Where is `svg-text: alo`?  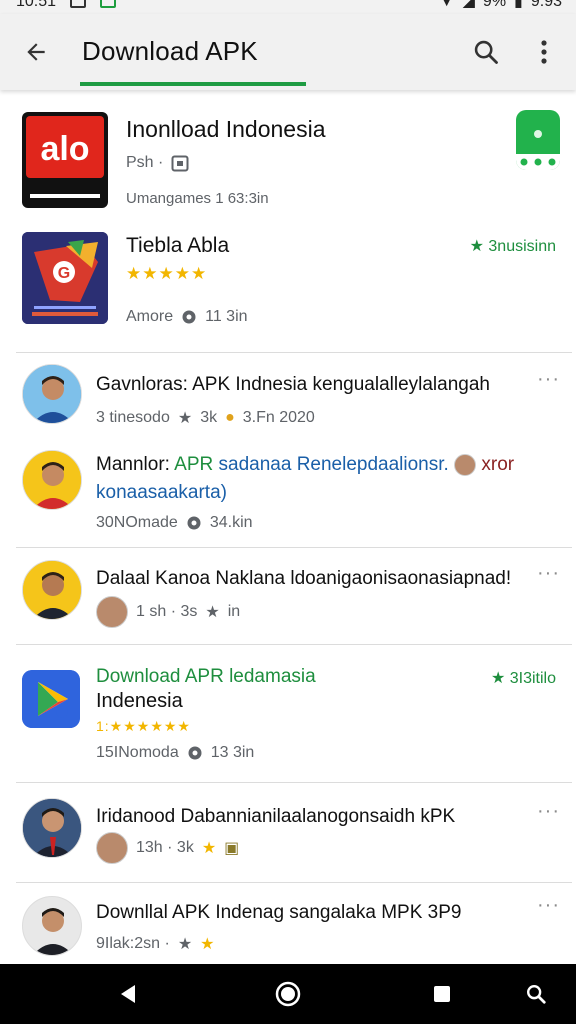 svg-text: alo is located at coordinates (64, 149).